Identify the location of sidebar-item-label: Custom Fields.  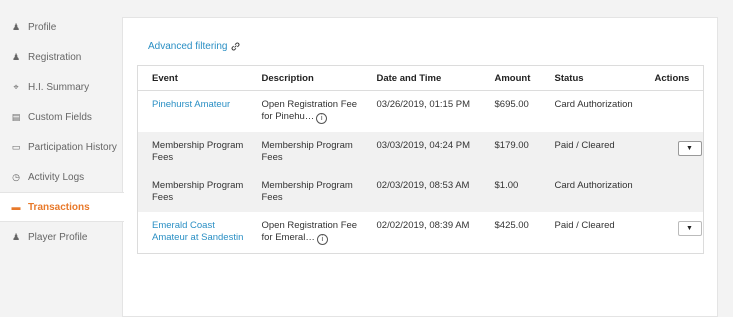
(60, 117).